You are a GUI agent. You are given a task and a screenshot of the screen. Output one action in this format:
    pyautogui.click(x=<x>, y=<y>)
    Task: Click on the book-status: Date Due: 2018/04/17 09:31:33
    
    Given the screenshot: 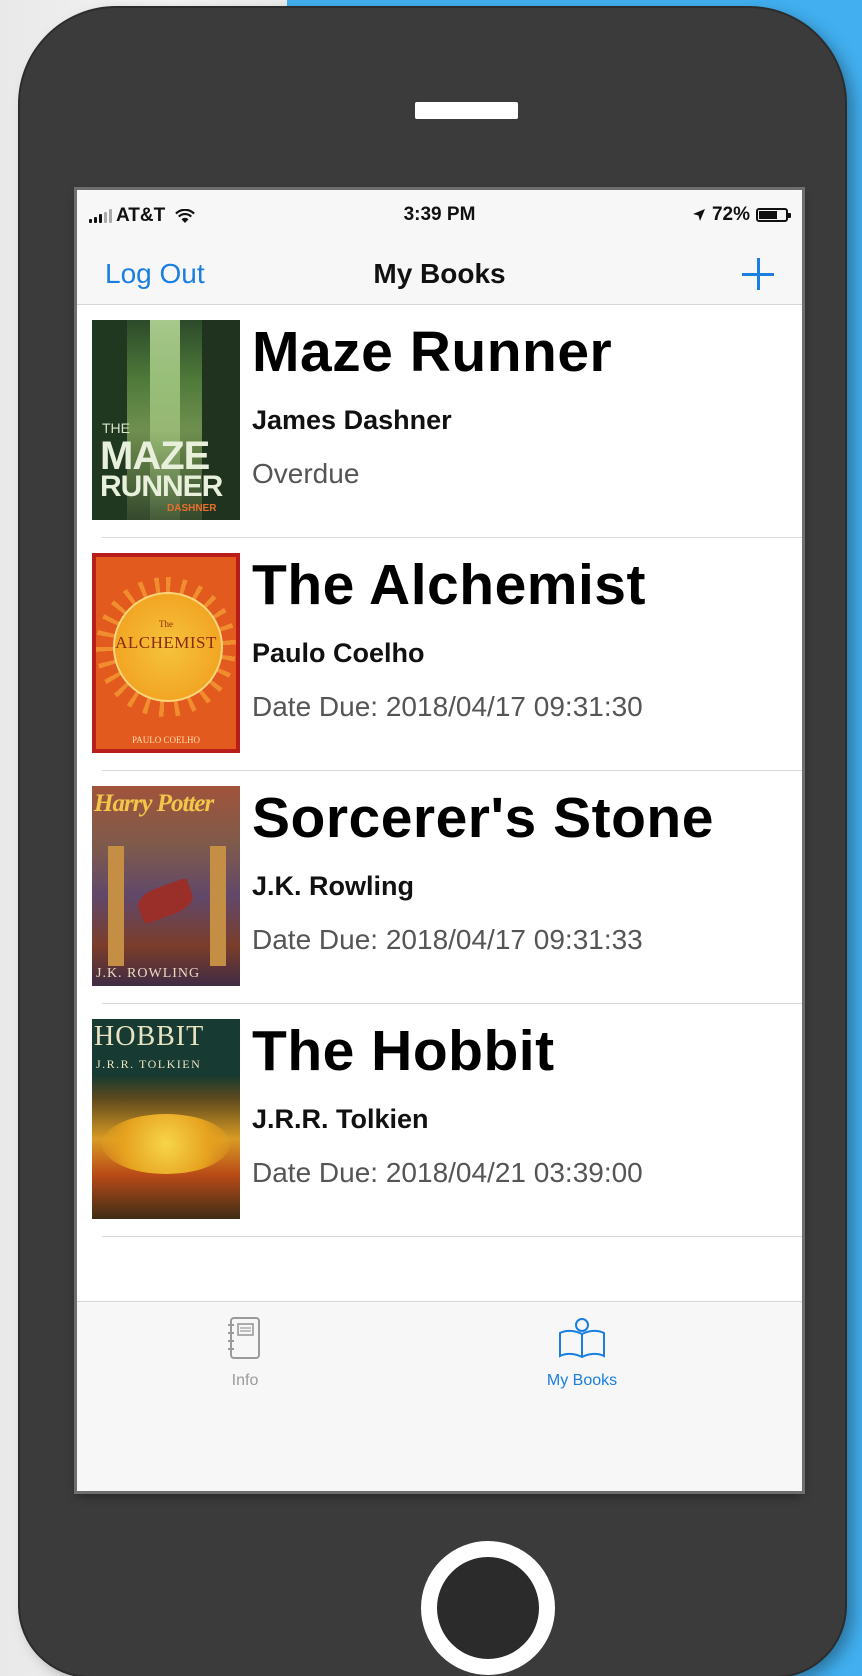 What is the action you would take?
    pyautogui.click(x=447, y=939)
    